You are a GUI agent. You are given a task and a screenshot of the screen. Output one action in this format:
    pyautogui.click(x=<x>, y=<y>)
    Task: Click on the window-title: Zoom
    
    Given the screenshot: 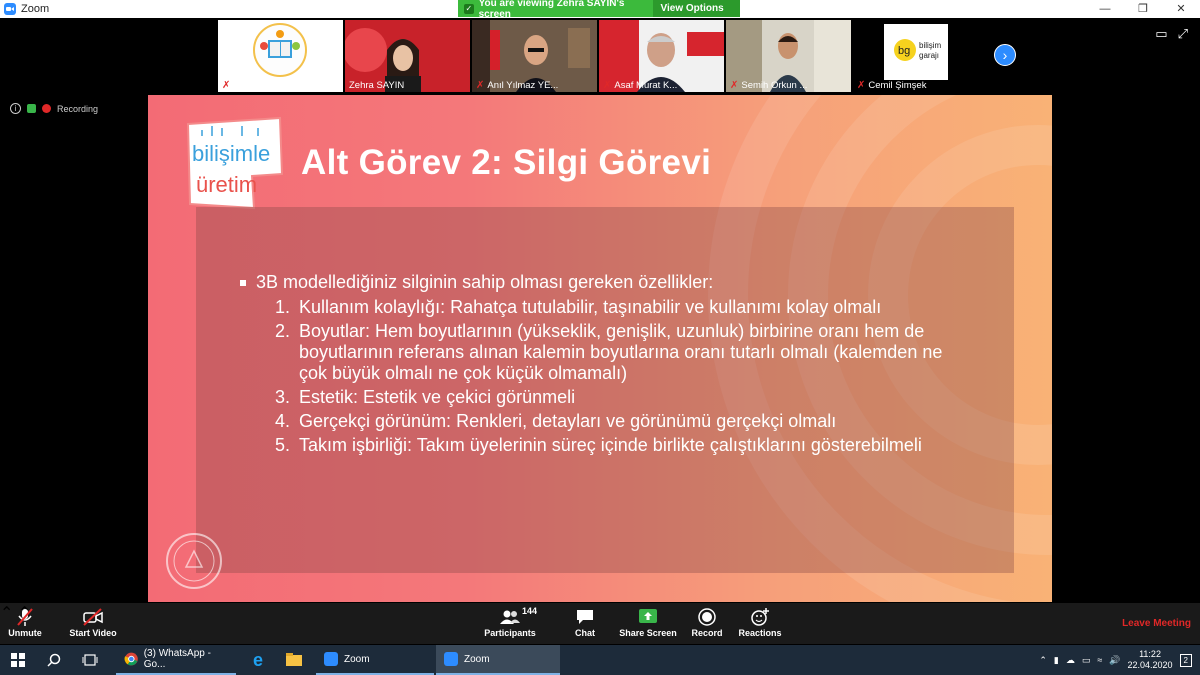 What is the action you would take?
    pyautogui.click(x=35, y=9)
    